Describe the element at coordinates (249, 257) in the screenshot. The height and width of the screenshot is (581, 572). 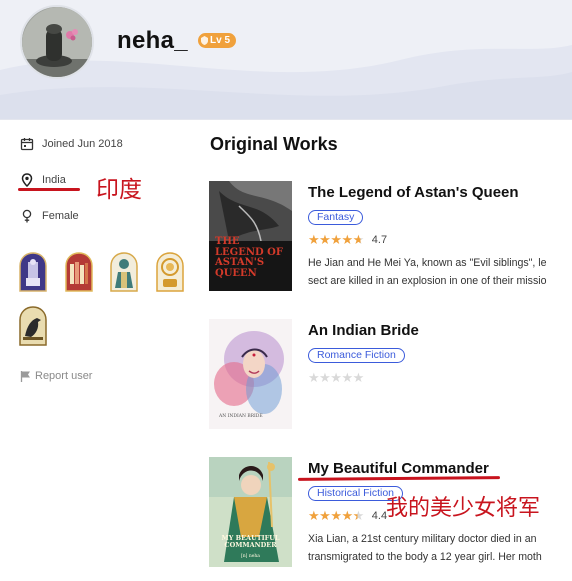
I see `cover-title-astan: THE LEGEND OF ASTAN'S QUEEN` at that location.